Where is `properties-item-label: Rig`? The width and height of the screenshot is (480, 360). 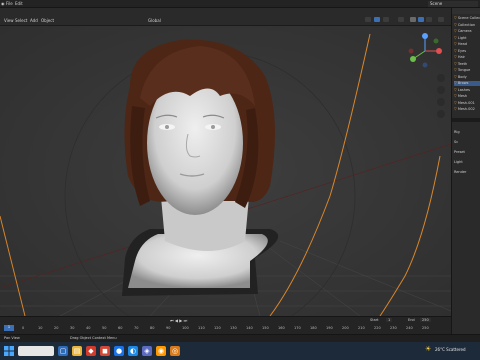
properties-item-label: Rig is located at coordinates (457, 132).